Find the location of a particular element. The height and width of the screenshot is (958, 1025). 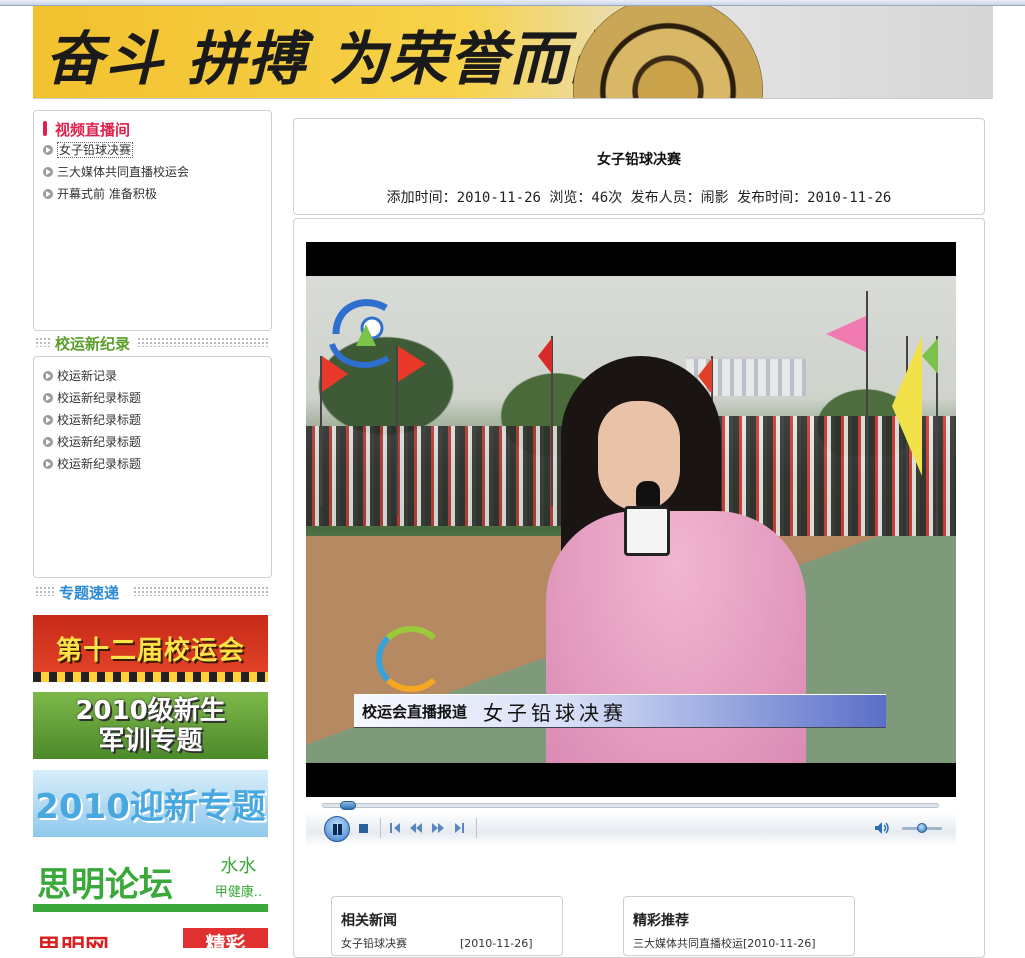

video-panel-title: 视频直播间 is located at coordinates (86, 129).